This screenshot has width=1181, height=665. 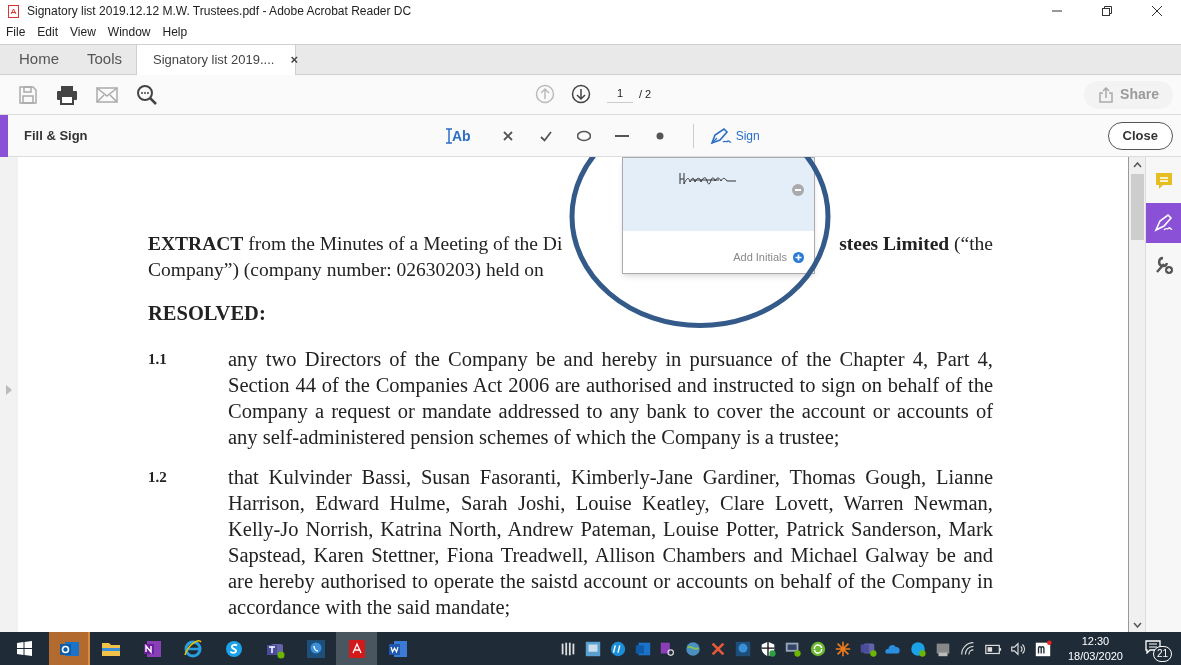 What do you see at coordinates (83, 32) in the screenshot?
I see `menu-item: View` at bounding box center [83, 32].